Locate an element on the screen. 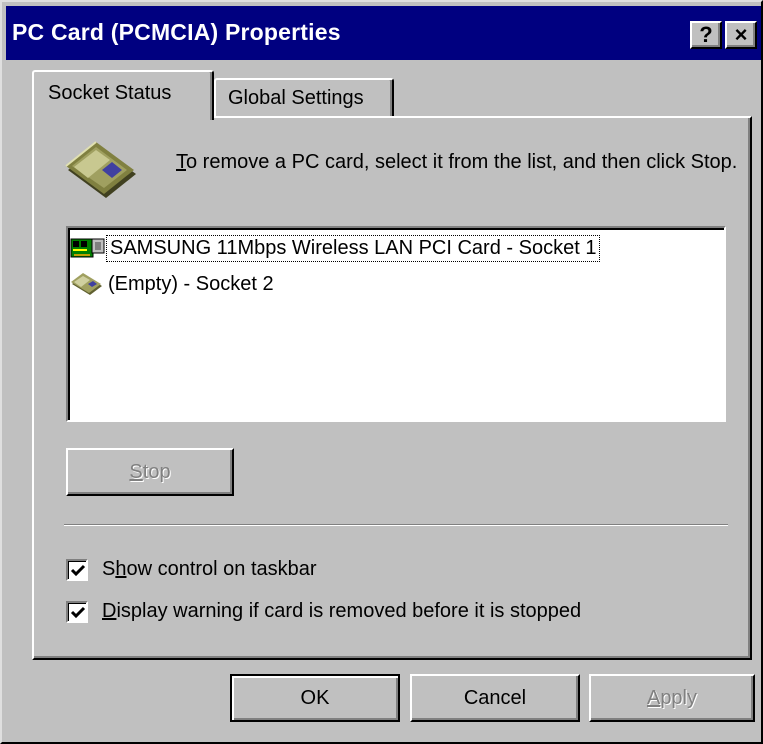 The height and width of the screenshot is (744, 763). help-icon: ? is located at coordinates (706, 34).